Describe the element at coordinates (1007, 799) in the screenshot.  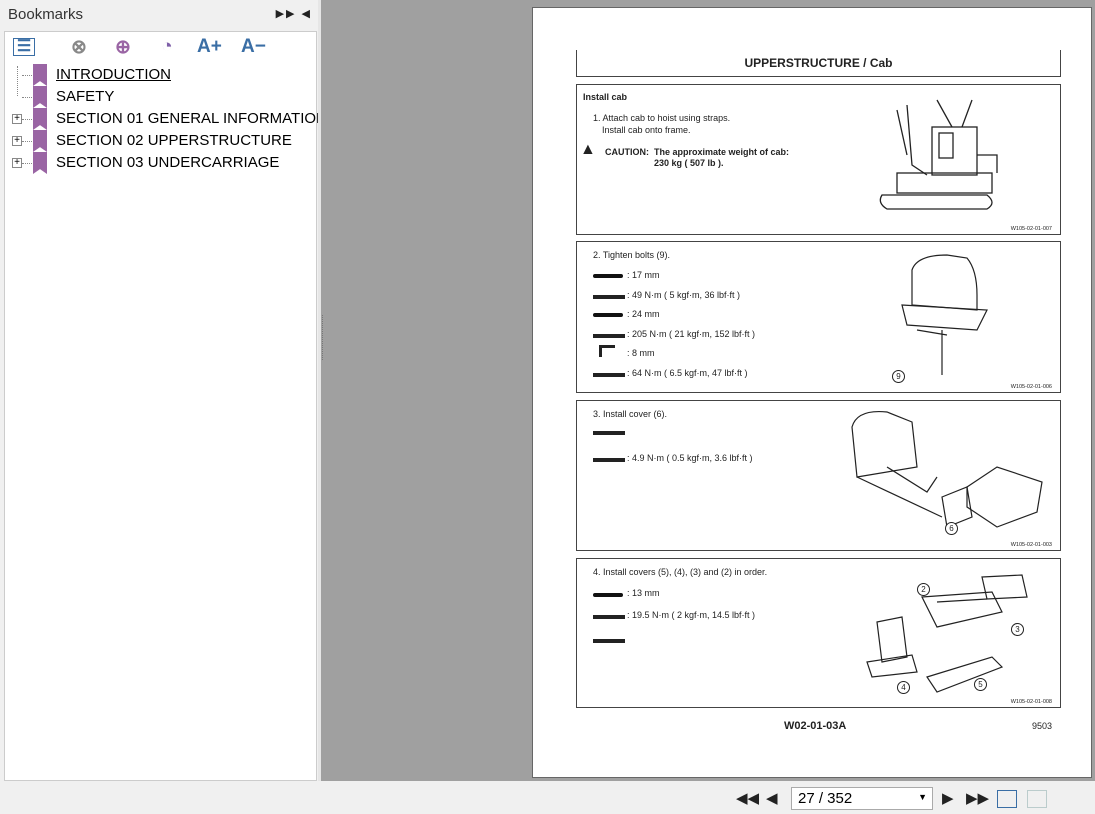
I see `previous-view-icon` at that location.